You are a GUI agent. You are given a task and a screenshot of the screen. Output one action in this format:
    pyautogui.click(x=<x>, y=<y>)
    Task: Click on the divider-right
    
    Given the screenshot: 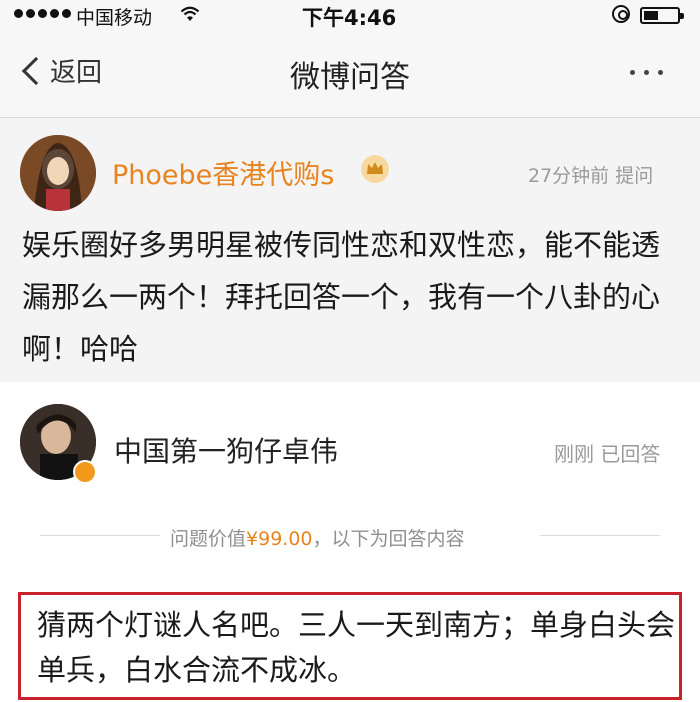 What is the action you would take?
    pyautogui.click(x=600, y=535)
    